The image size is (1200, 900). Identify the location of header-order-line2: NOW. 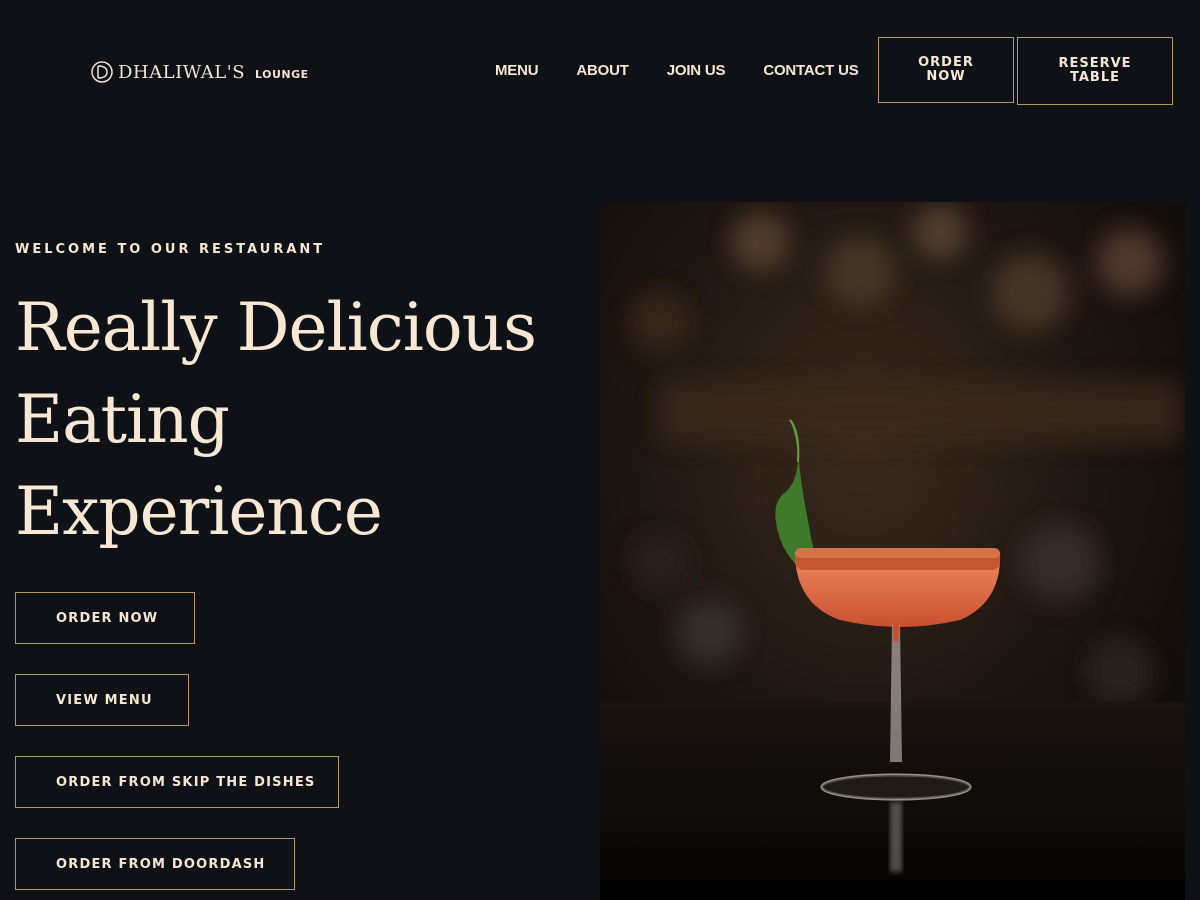
(946, 76).